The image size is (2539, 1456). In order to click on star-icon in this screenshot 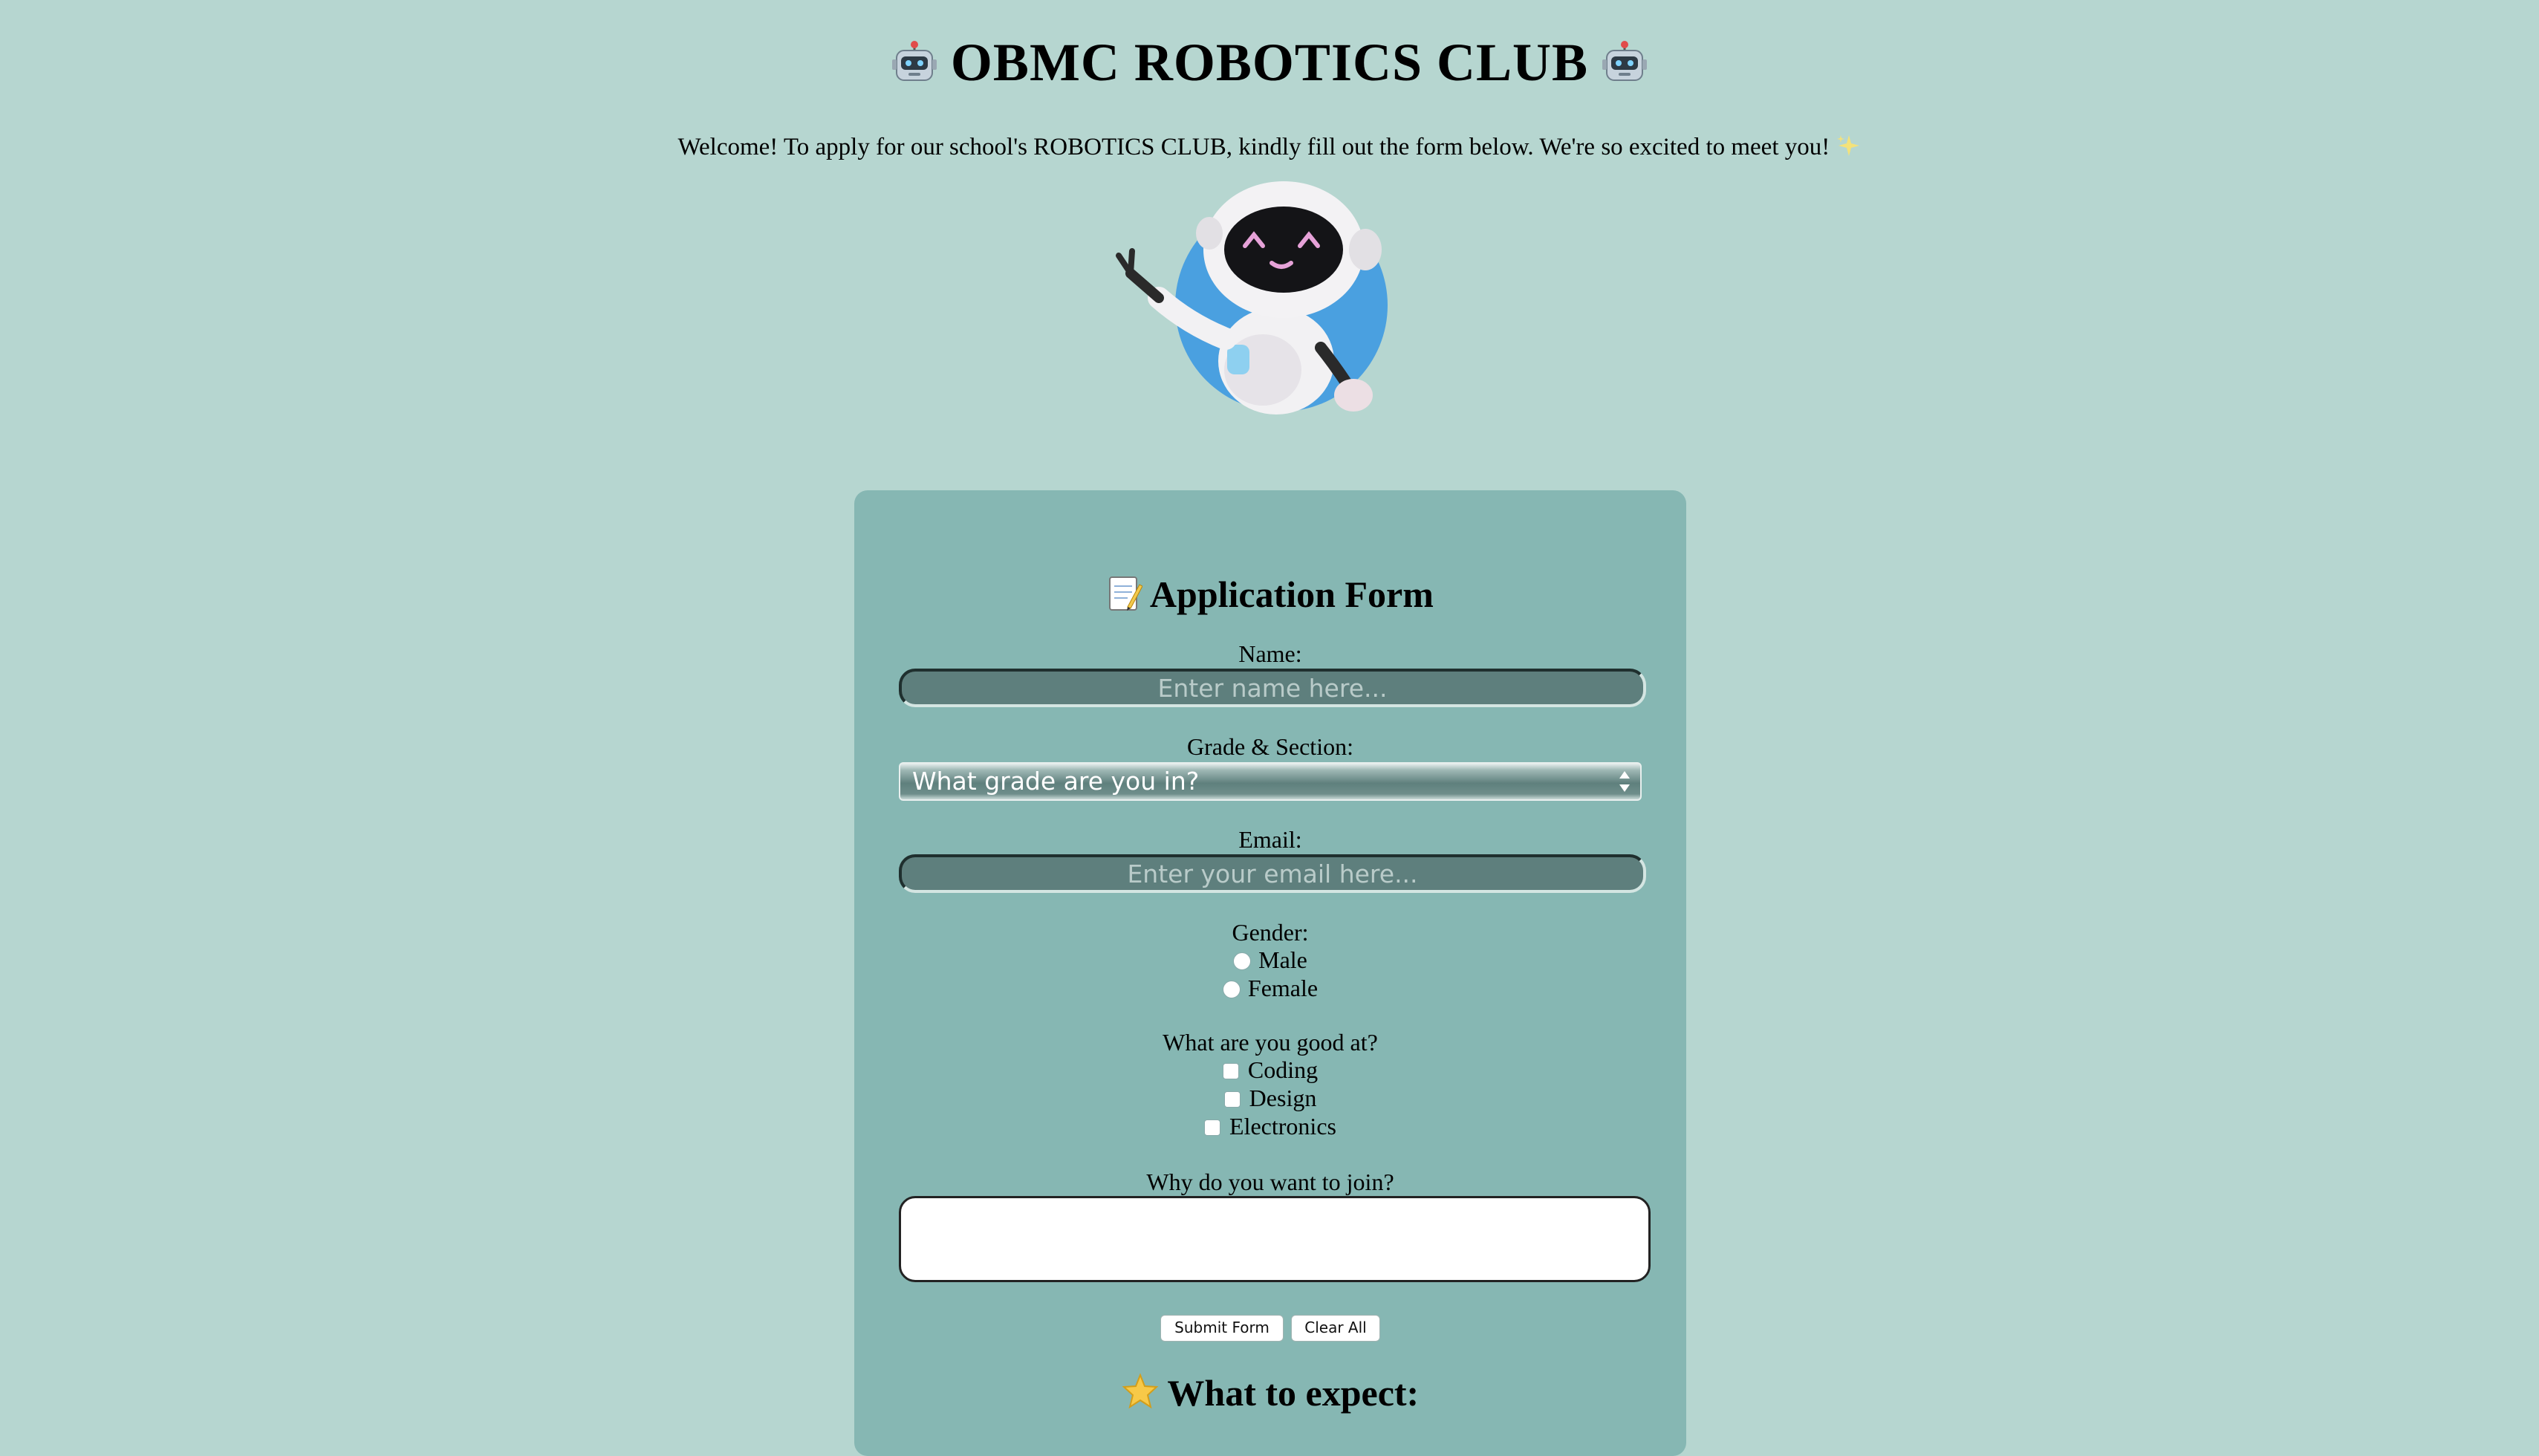, I will do `click(1145, 1393)`.